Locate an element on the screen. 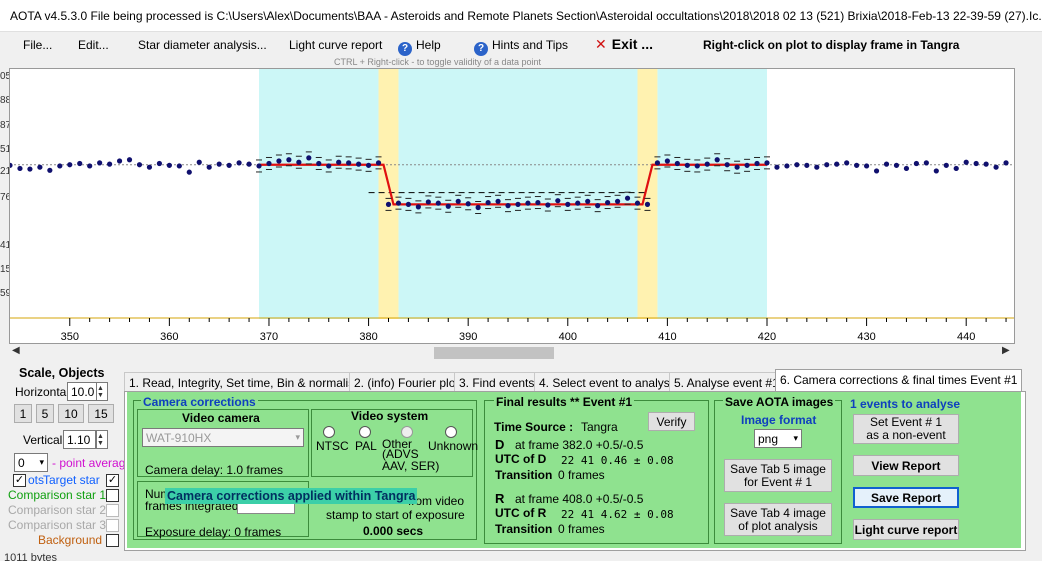 This screenshot has height=561, width=1042. vertical-scale-input: 1.10 is located at coordinates (79, 439).